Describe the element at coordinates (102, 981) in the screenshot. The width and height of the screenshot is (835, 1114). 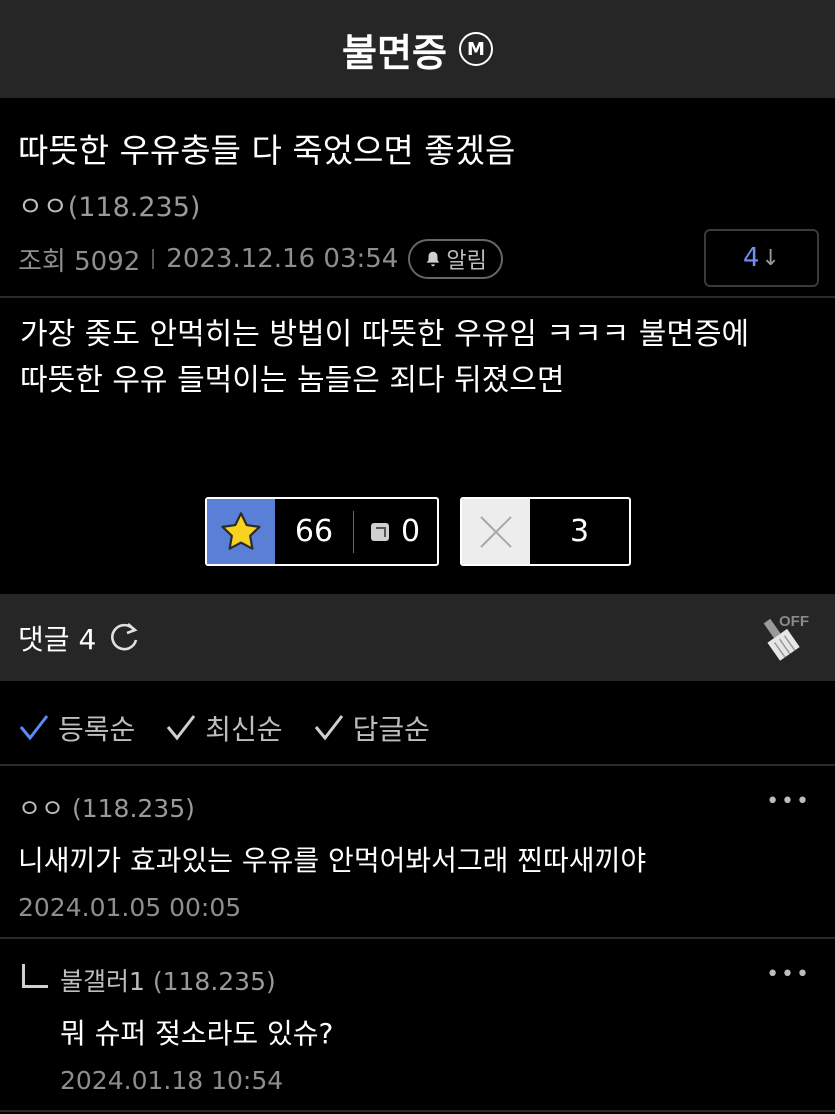
I see `comment-author-name: 불갤러1` at that location.